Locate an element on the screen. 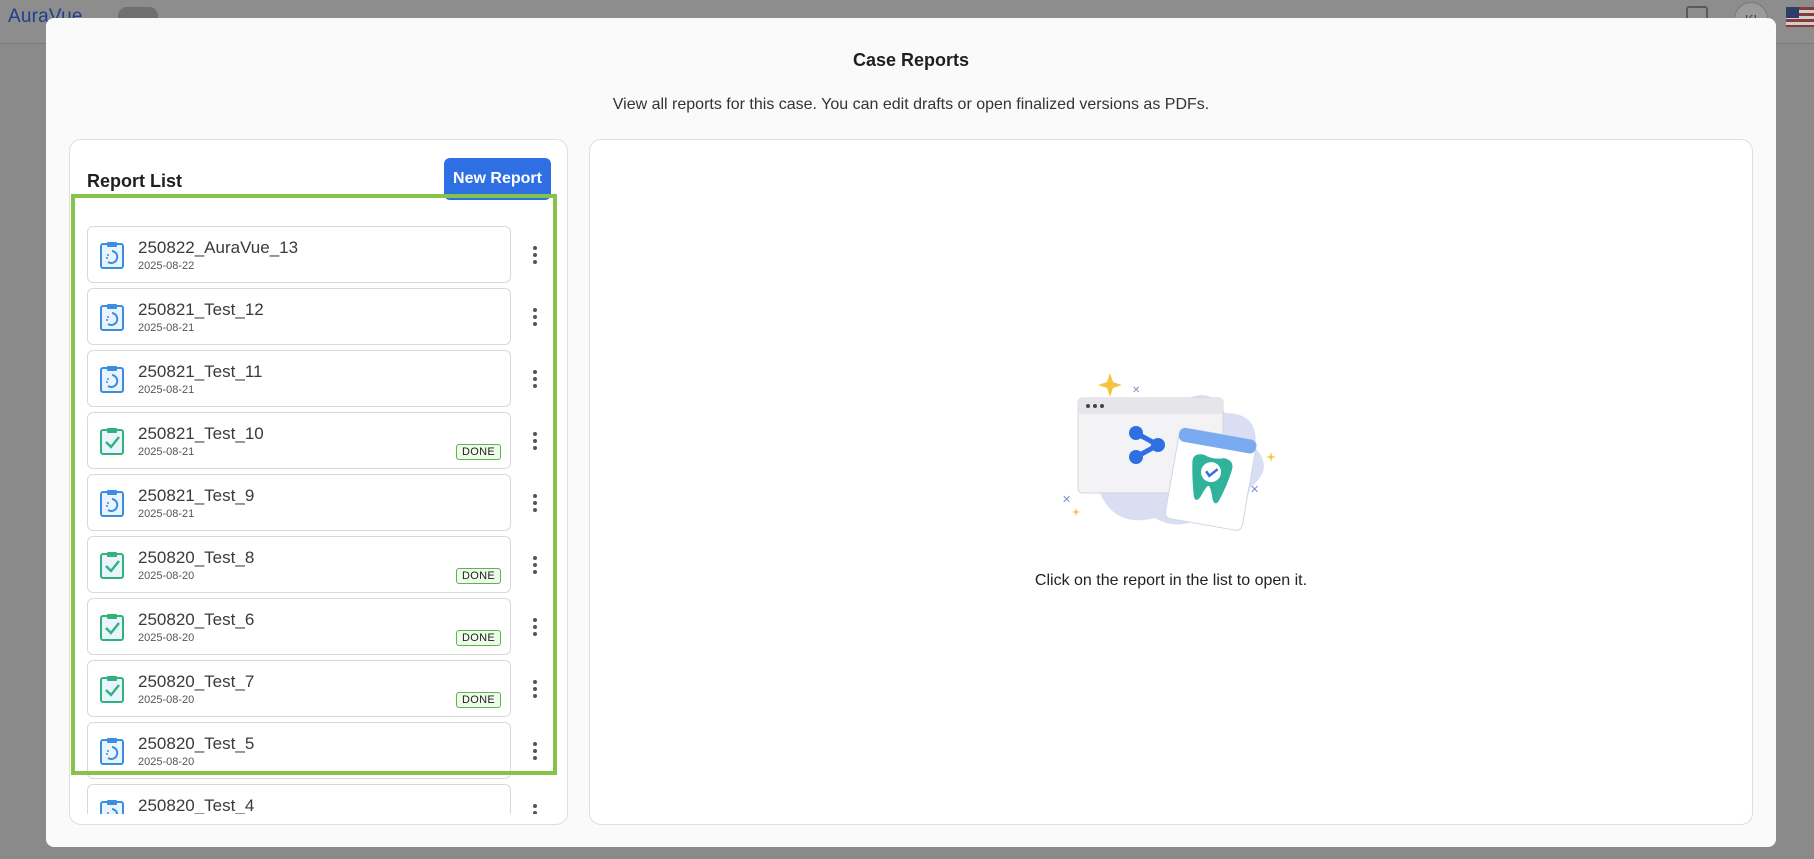 The image size is (1814, 859). report-name: 250820_Test_4 is located at coordinates (196, 805).